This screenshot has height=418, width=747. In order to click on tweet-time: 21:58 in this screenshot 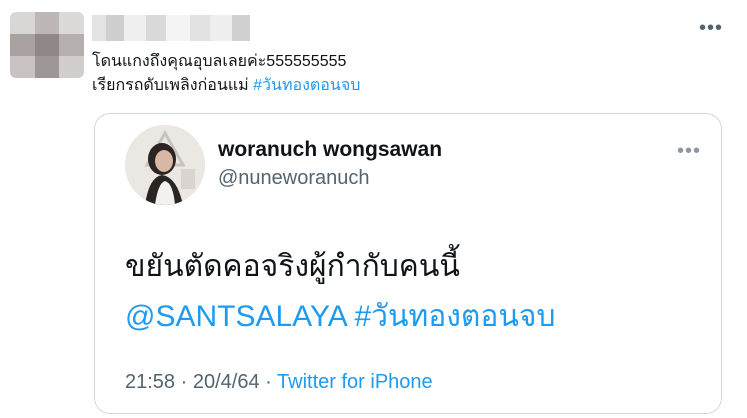, I will do `click(150, 382)`.